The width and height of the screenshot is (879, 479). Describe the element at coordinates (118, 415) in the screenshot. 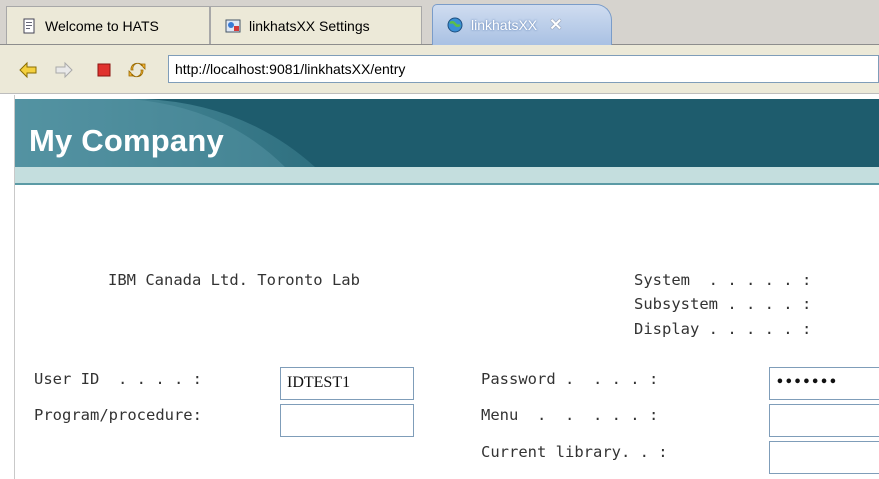

I see `program-procedure-label: Program/procedure:` at that location.